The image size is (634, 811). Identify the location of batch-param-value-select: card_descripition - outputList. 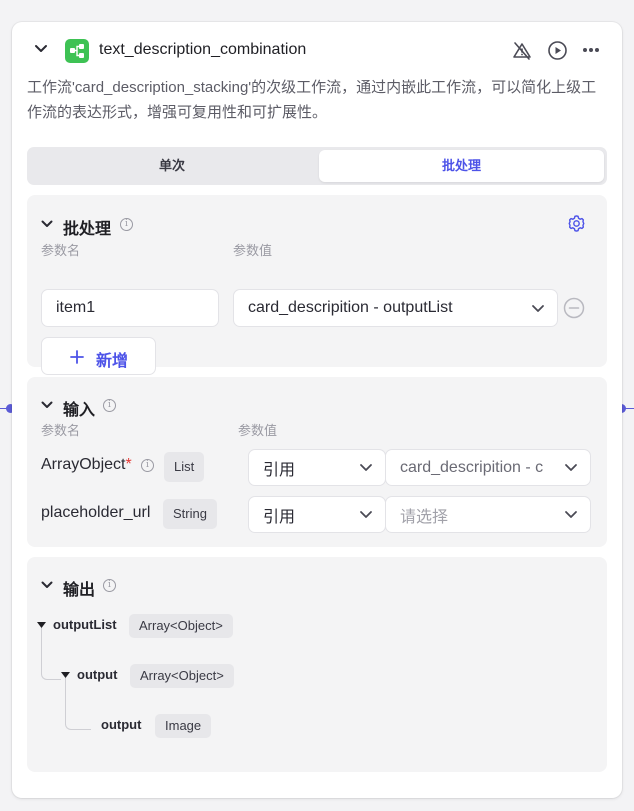
(395, 308).